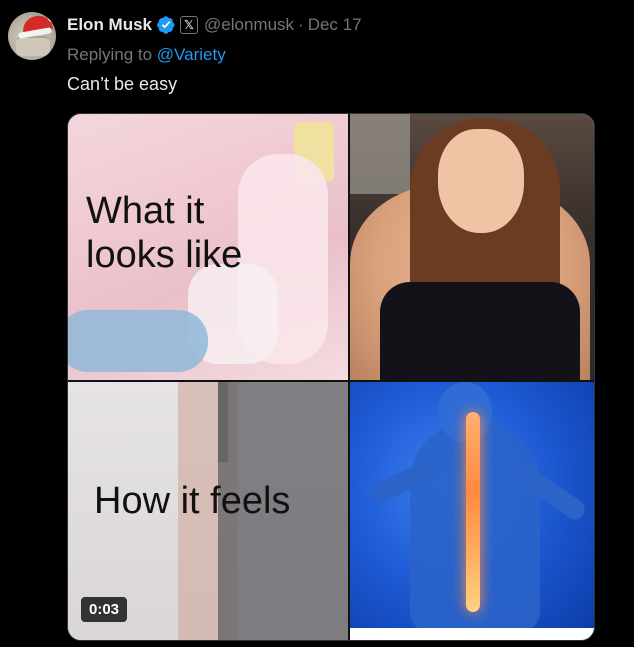 The height and width of the screenshot is (647, 634). I want to click on avatar, so click(32, 36).